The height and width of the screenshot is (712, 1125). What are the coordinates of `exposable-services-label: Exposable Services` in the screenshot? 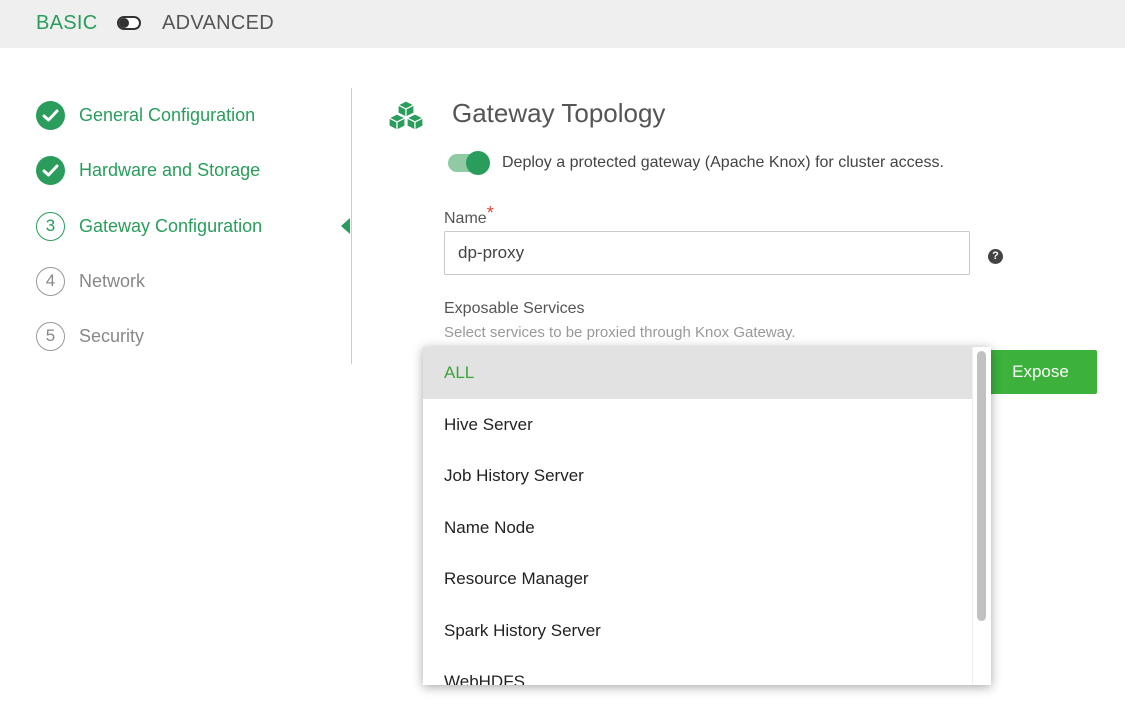 It's located at (514, 308).